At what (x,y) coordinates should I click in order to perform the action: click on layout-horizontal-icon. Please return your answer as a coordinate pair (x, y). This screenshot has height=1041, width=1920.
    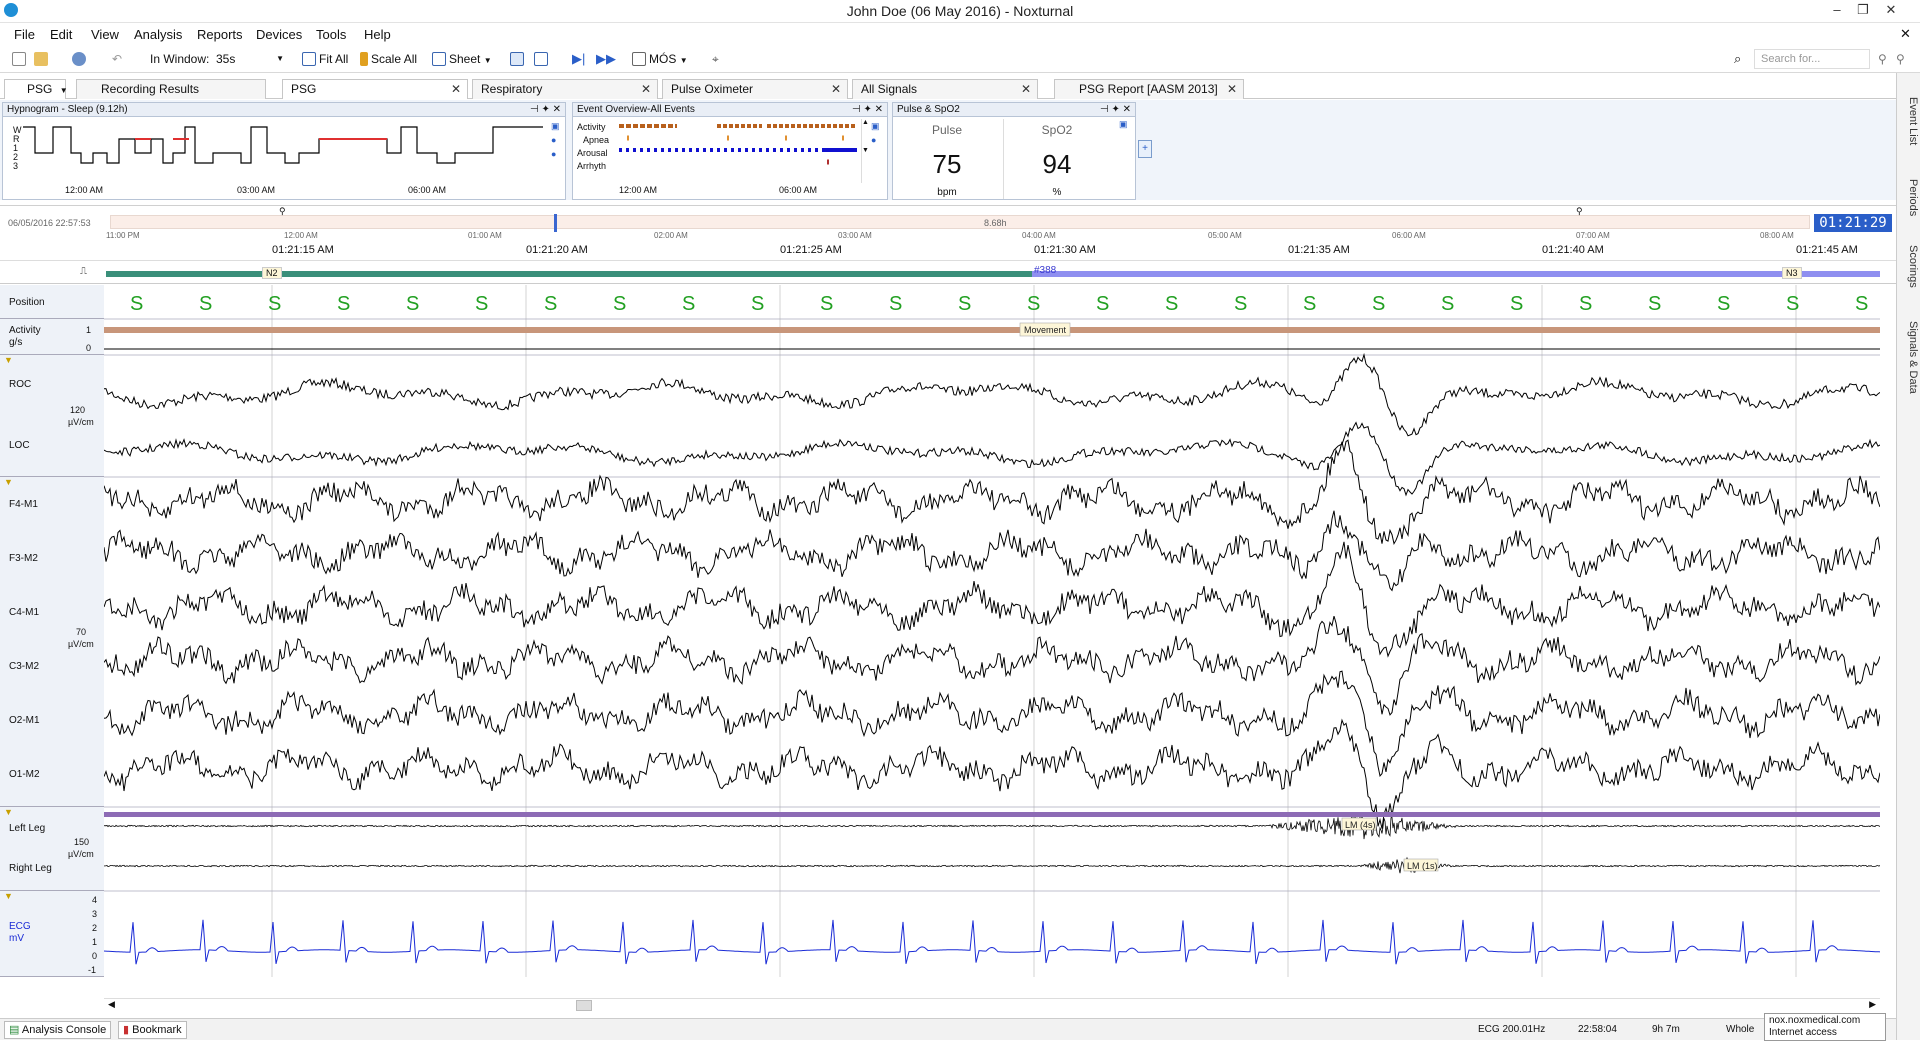
    Looking at the image, I should click on (542, 59).